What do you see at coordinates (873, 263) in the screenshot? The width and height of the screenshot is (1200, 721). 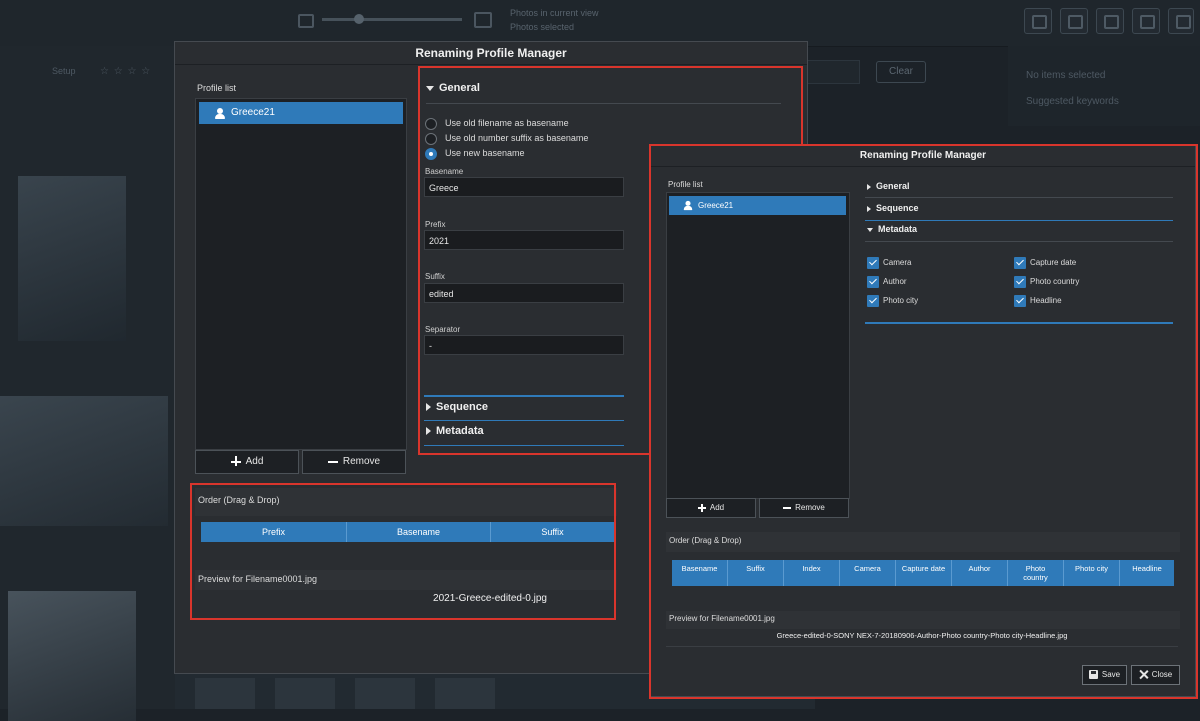 I see `camera-checkbox` at bounding box center [873, 263].